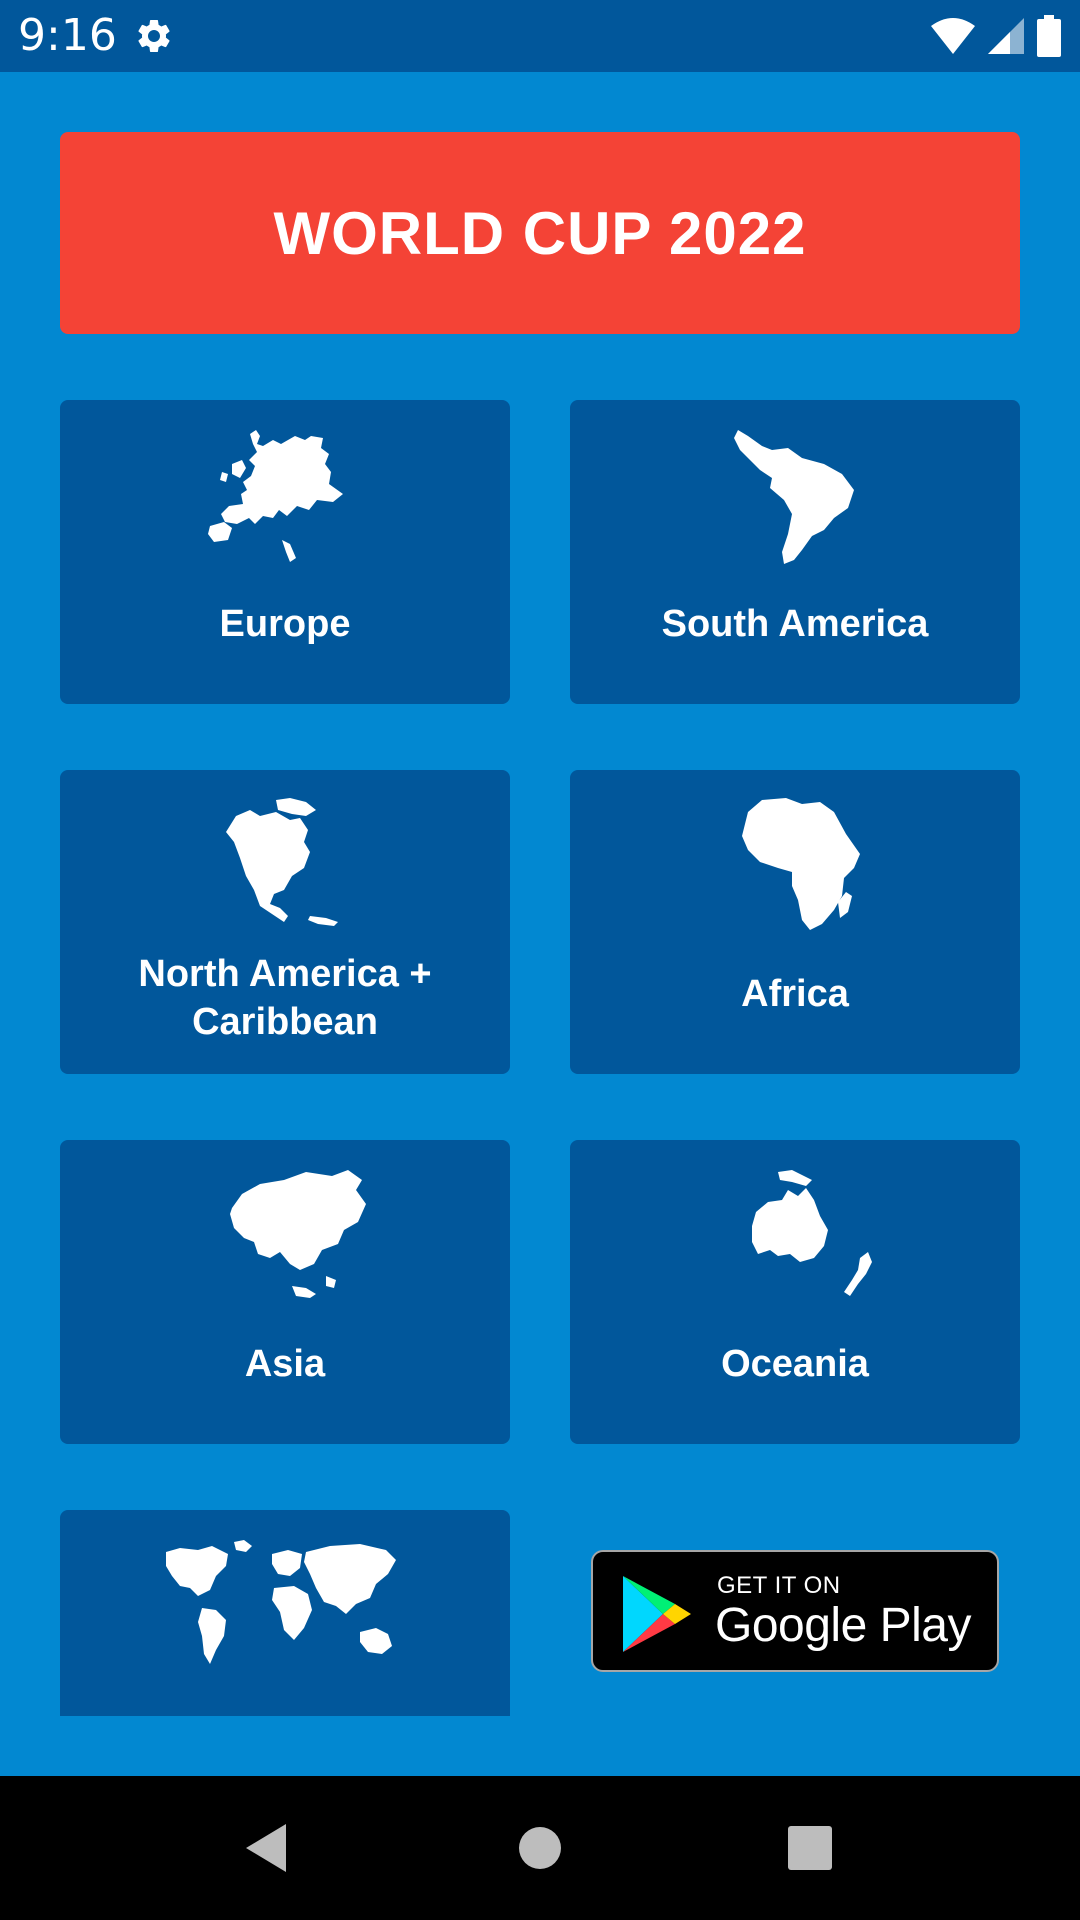  What do you see at coordinates (1006, 36) in the screenshot?
I see `cell-signal-icon` at bounding box center [1006, 36].